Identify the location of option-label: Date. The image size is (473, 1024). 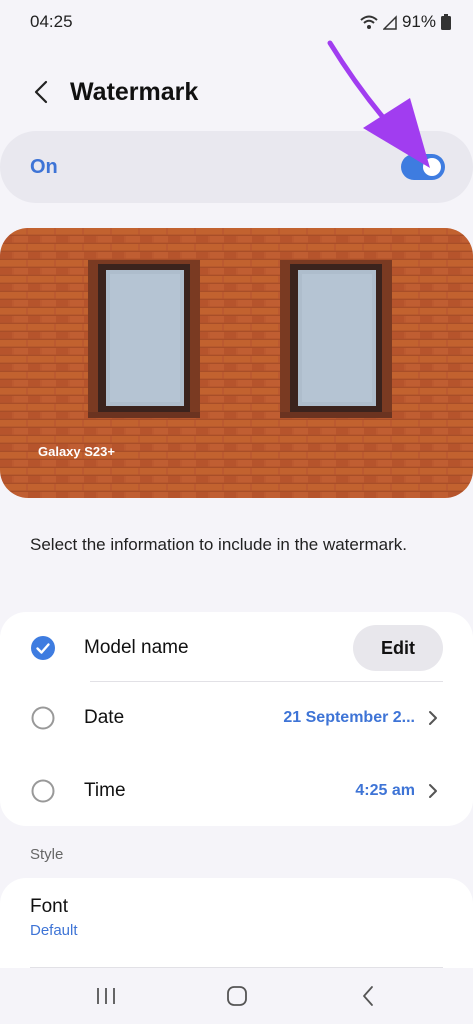
(104, 717).